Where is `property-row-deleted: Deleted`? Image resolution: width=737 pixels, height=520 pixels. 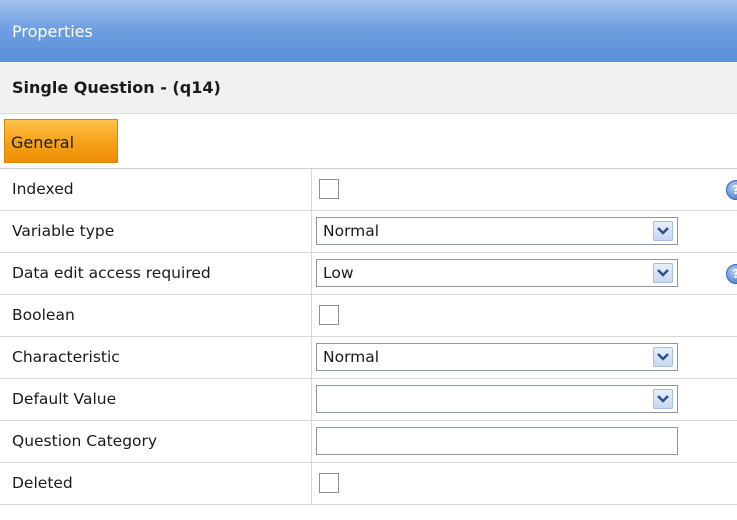
property-row-deleted: Deleted is located at coordinates (368, 484).